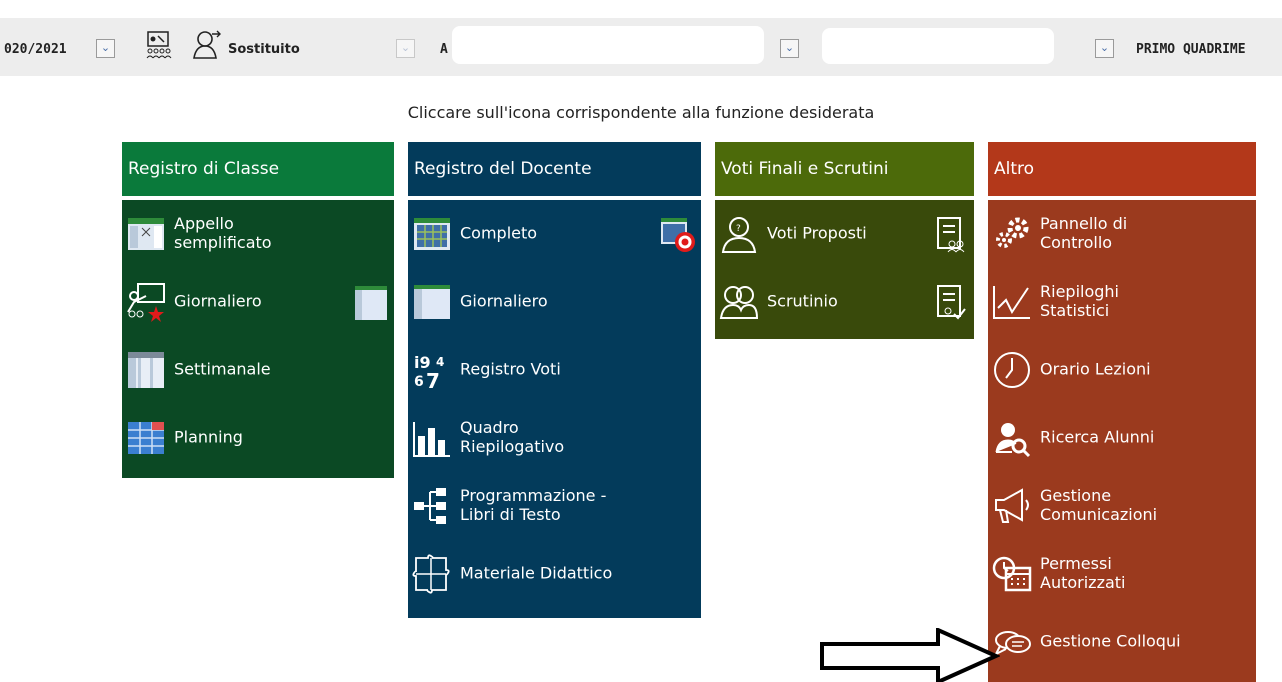 This screenshot has height=682, width=1282. What do you see at coordinates (499, 233) in the screenshot?
I see `item-label: Completo` at bounding box center [499, 233].